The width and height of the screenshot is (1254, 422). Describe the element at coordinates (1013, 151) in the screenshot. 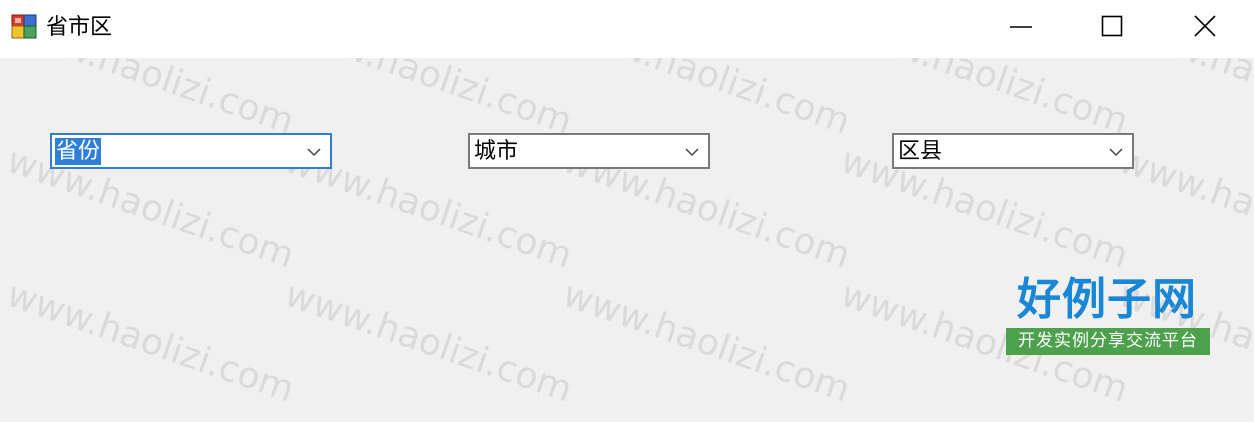

I see `district-combobox: 区县` at that location.